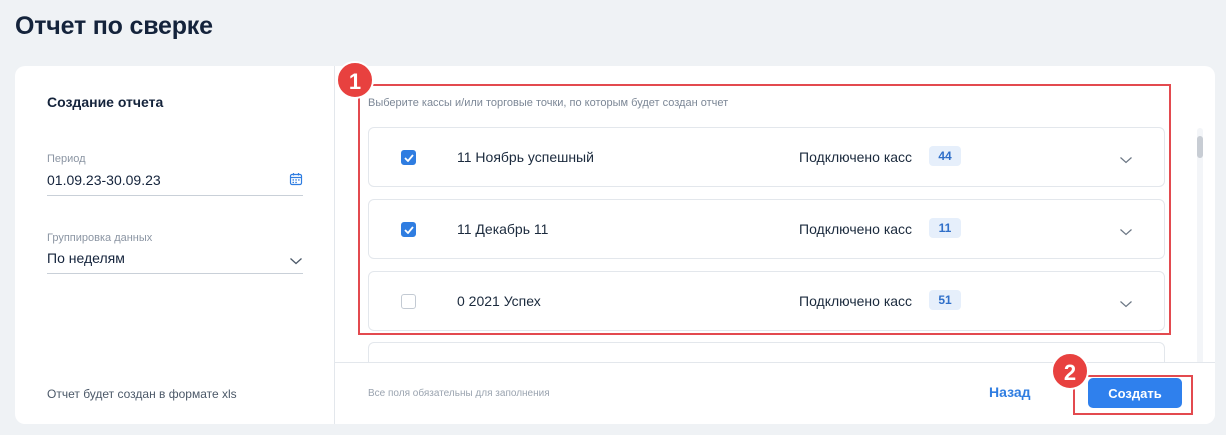  What do you see at coordinates (945, 156) in the screenshot?
I see `count-badge: 44` at bounding box center [945, 156].